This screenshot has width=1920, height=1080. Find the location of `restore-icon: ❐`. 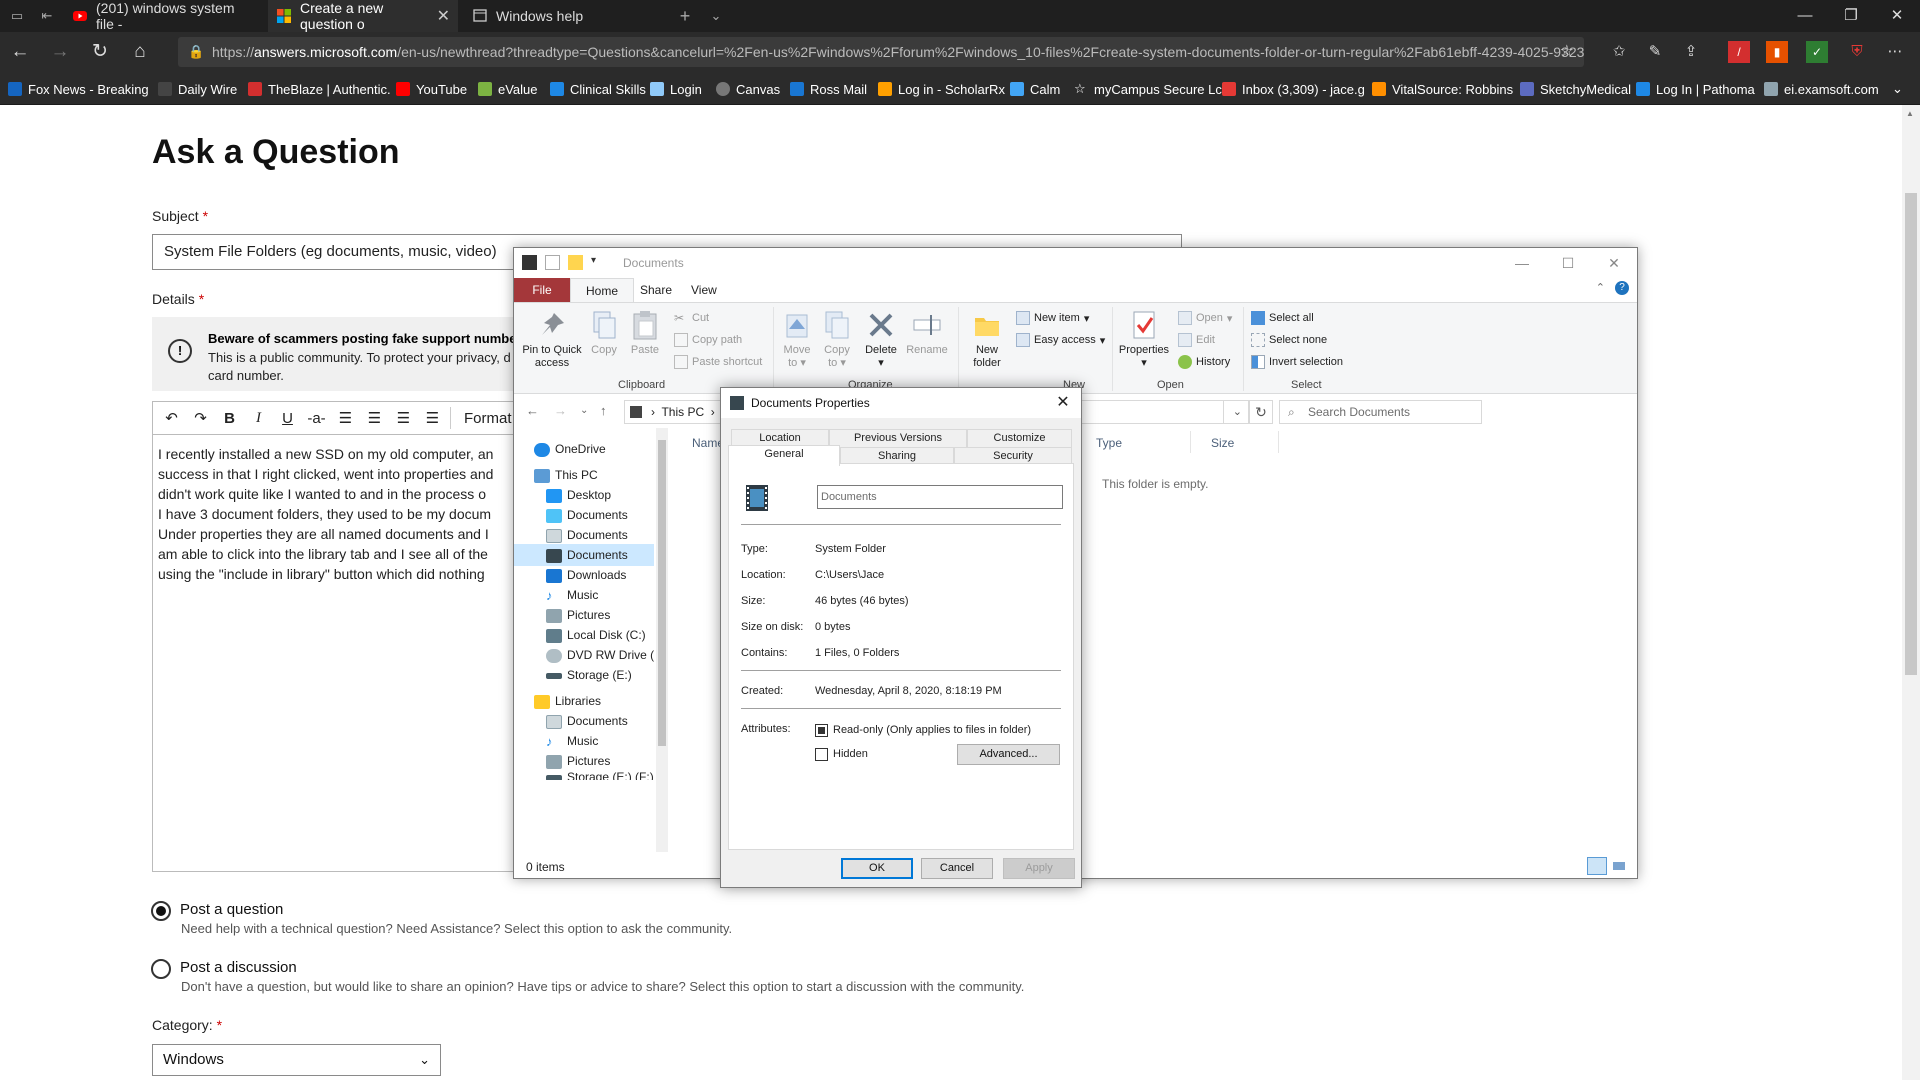

restore-icon: ❐ is located at coordinates (1851, 16).